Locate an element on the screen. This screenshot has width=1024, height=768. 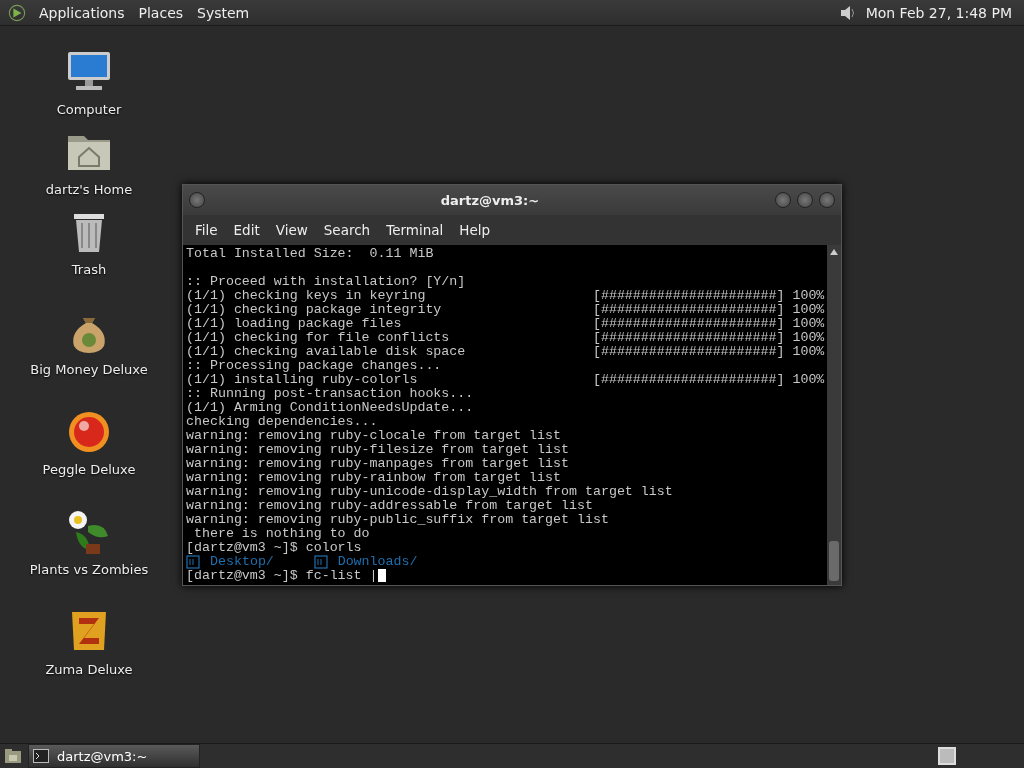
terminal-line: (1/1) checking available disk space is located at coordinates (326, 352).